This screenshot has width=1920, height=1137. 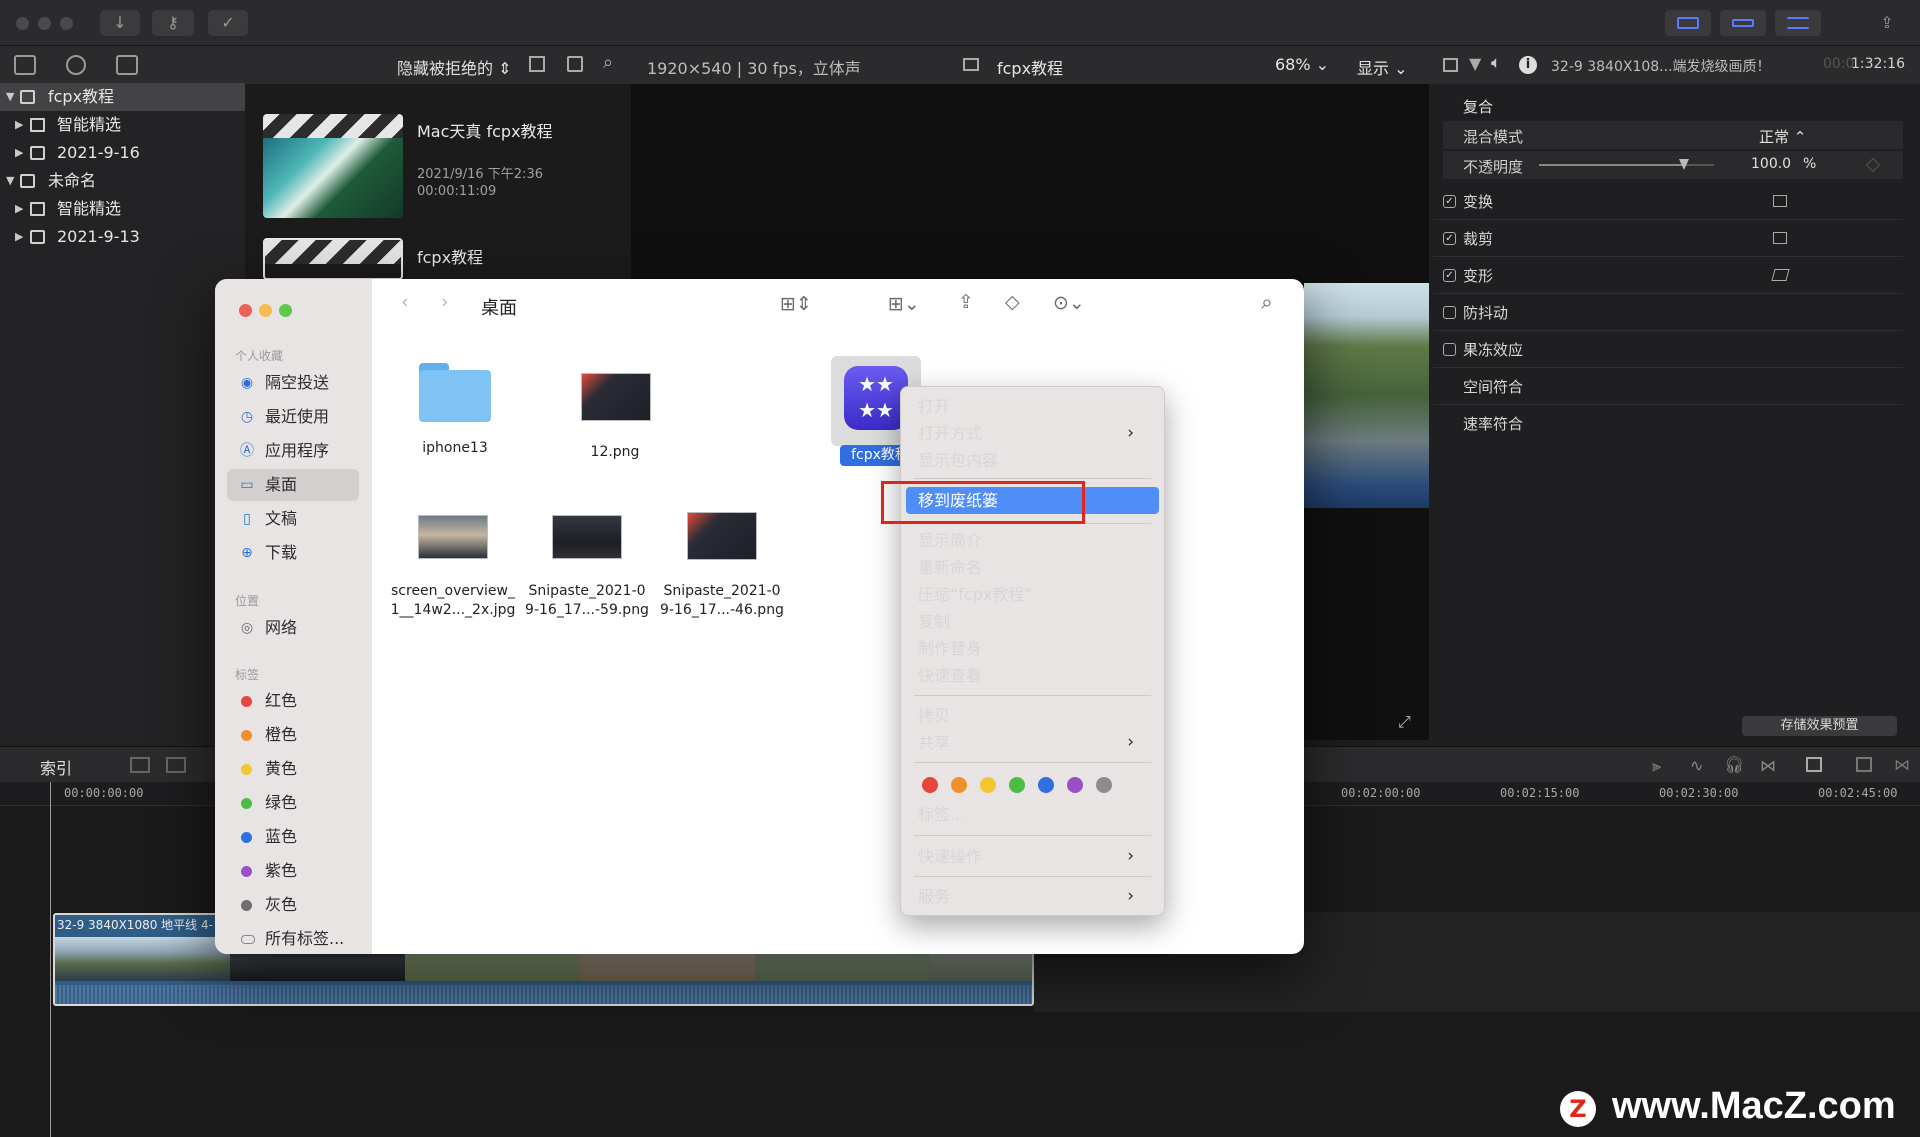 I want to click on sidebar-tag-red: 红色, so click(x=293, y=701).